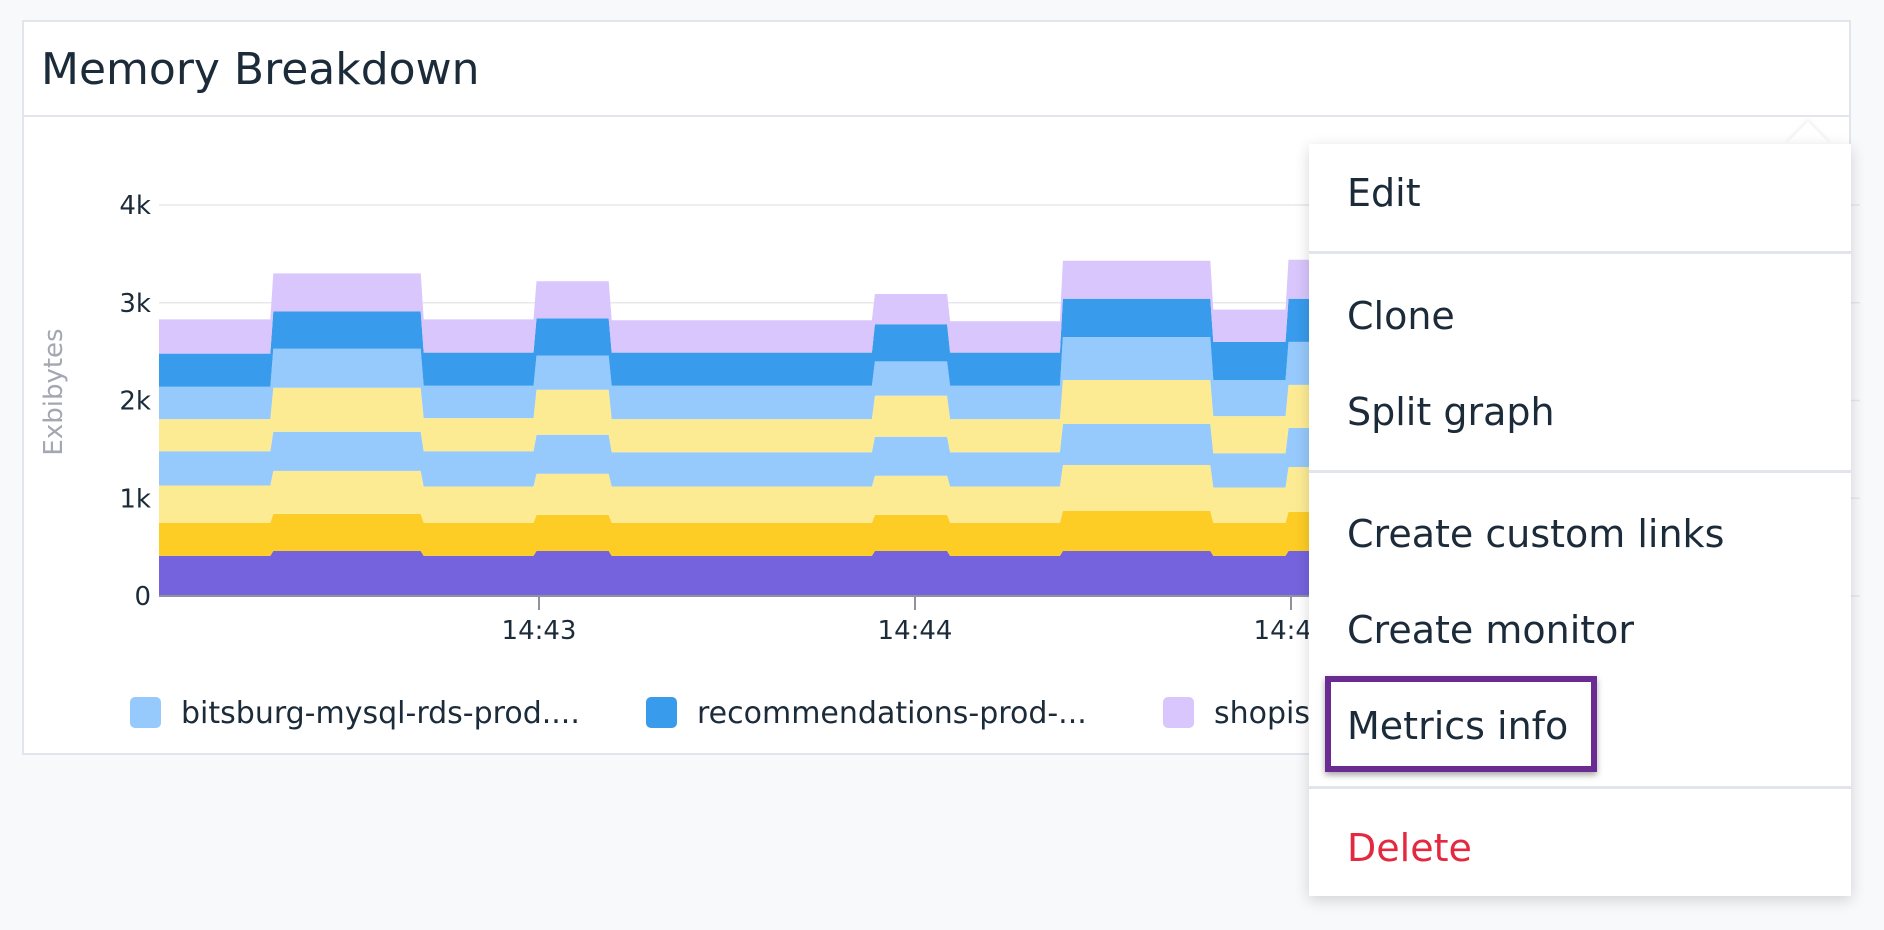 The image size is (1884, 930). I want to click on x-tick-label: 14:44, so click(915, 631).